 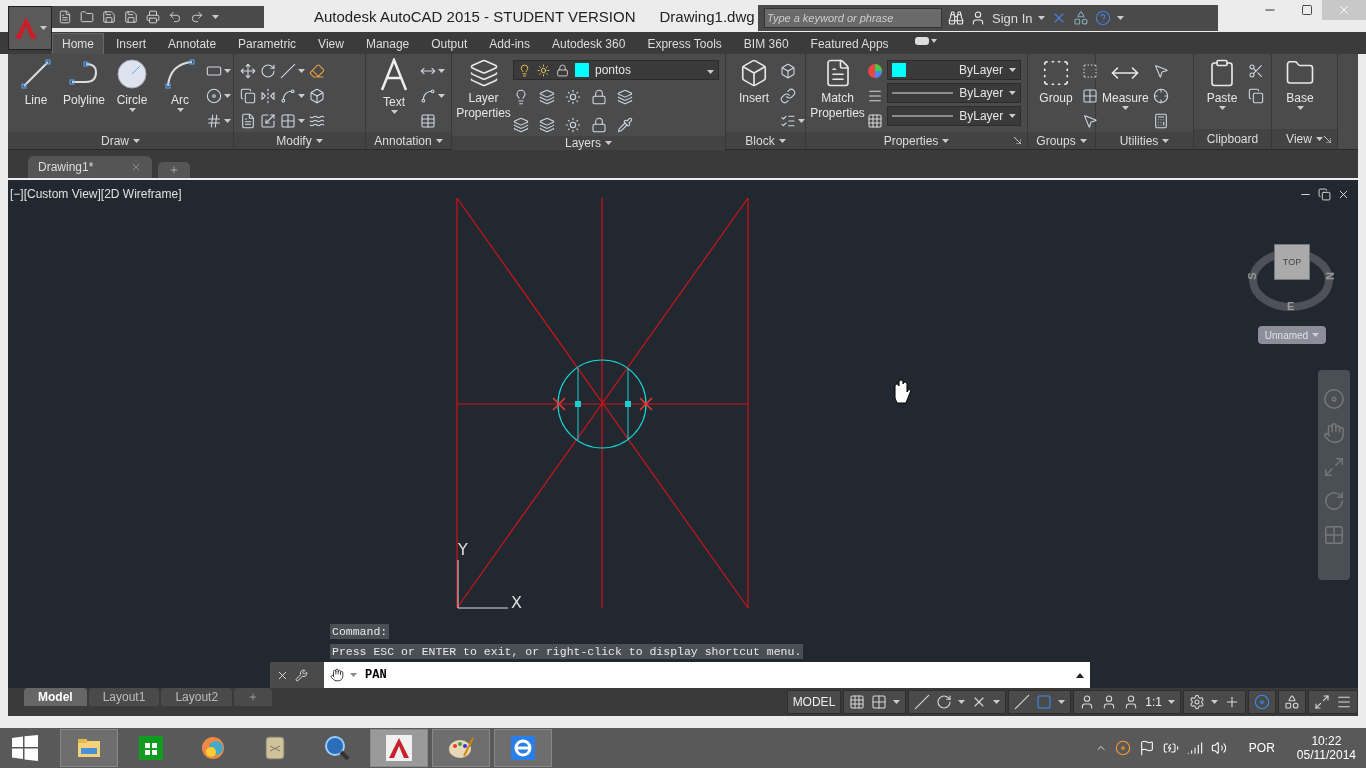 I want to click on layout-tab: Layout2, so click(x=197, y=697).